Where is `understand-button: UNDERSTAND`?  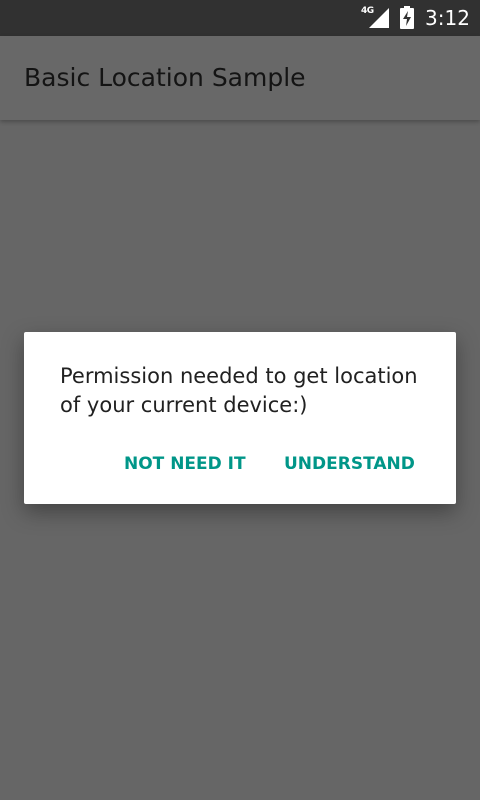
understand-button: UNDERSTAND is located at coordinates (349, 464).